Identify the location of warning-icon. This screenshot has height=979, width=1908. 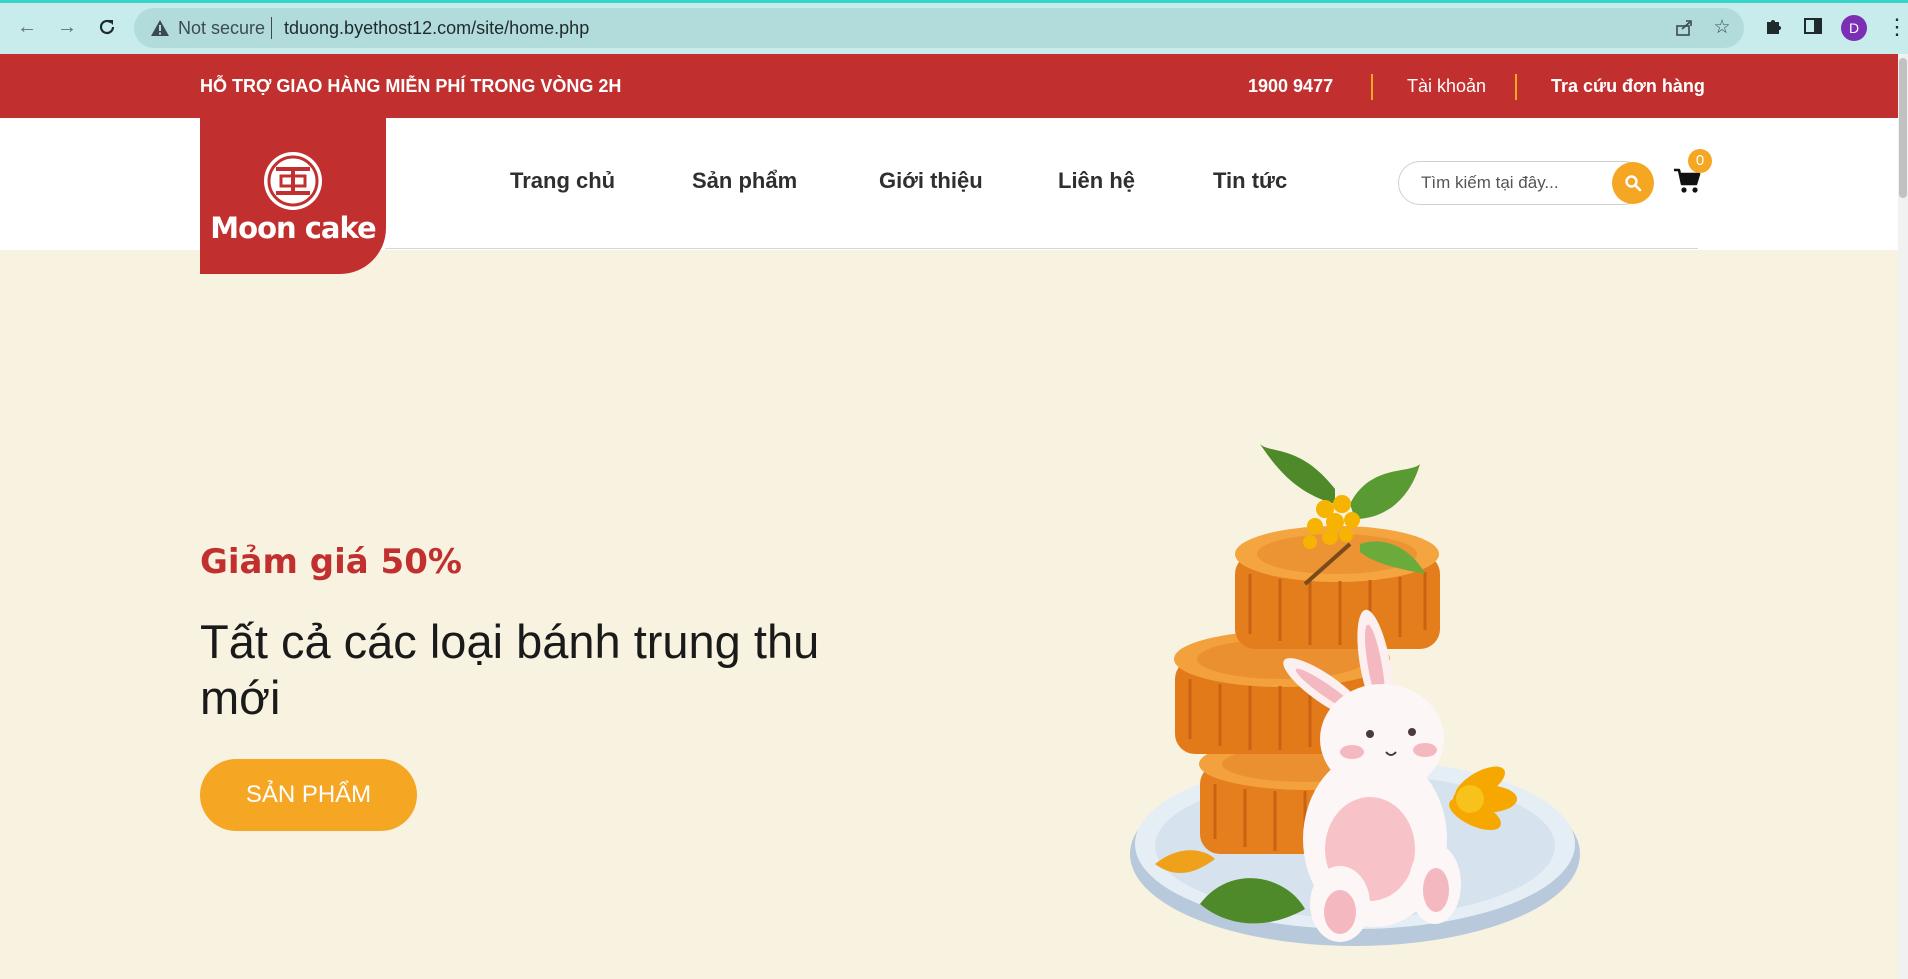
(160, 28).